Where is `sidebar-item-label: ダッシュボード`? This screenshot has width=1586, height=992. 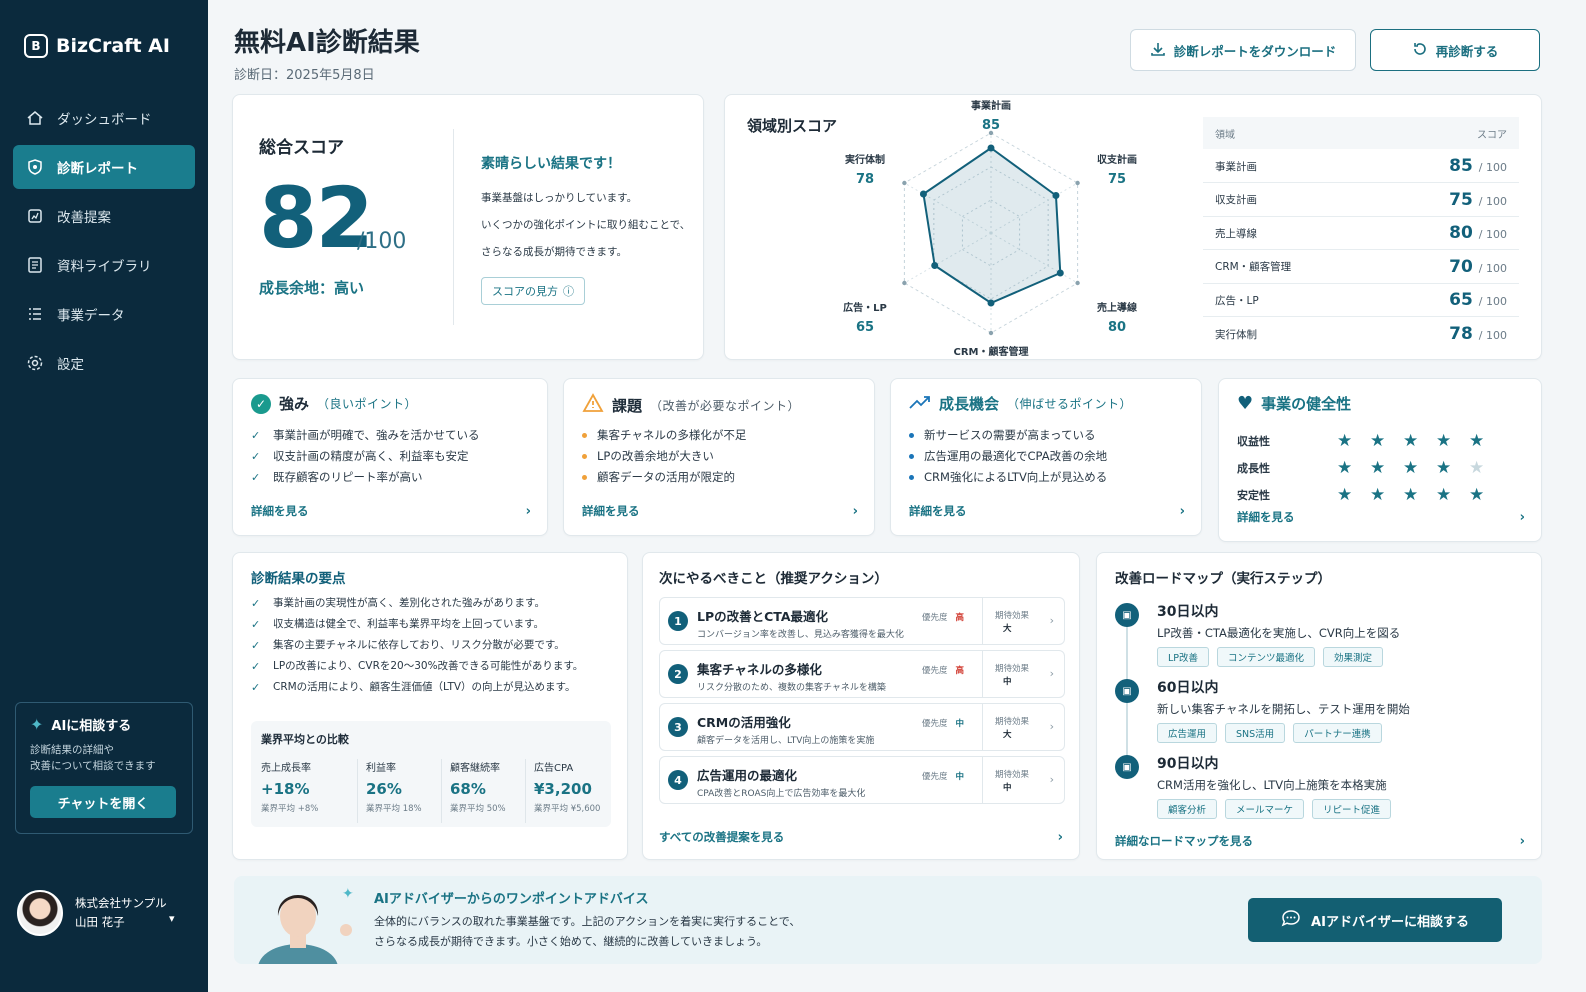 sidebar-item-label: ダッシュボード is located at coordinates (104, 120).